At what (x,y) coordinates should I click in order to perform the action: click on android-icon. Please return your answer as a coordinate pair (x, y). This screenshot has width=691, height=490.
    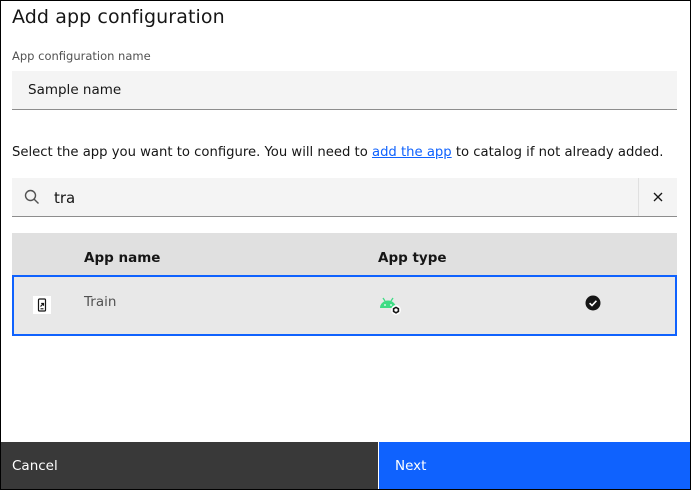
    Looking at the image, I should click on (391, 307).